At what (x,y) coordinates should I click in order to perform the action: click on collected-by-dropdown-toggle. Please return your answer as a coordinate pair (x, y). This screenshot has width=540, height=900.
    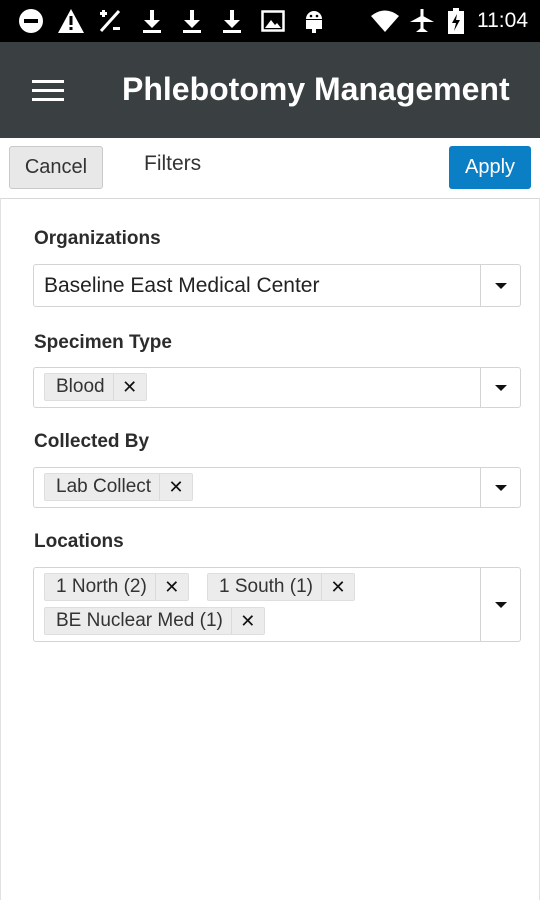
    Looking at the image, I should click on (500, 487).